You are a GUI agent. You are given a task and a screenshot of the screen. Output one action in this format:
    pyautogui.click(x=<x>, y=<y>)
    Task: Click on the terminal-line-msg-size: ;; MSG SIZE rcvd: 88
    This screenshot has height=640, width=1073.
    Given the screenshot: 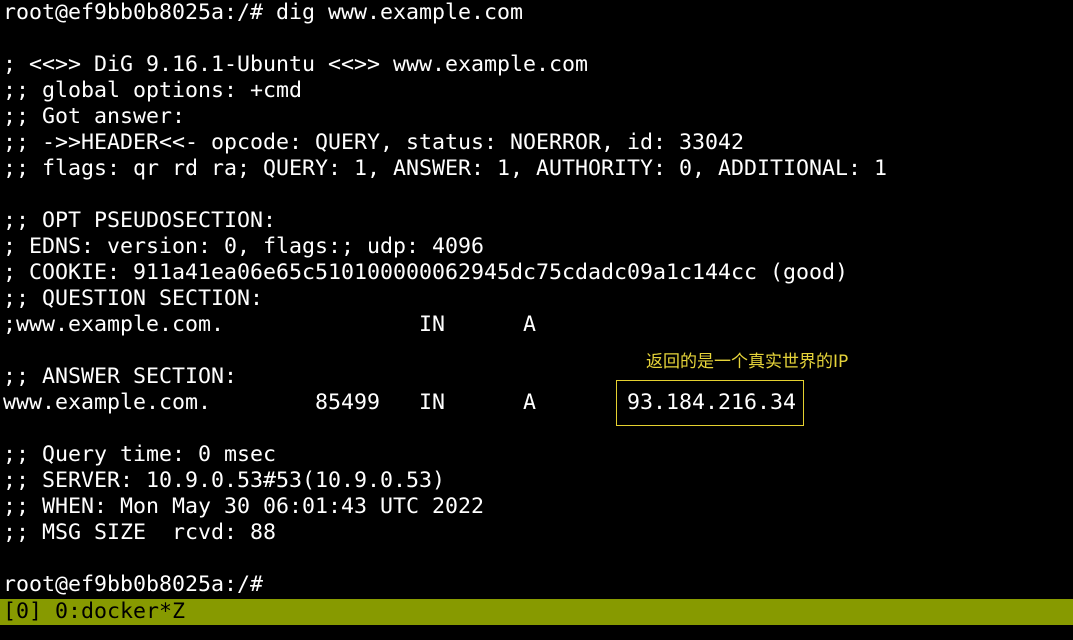 What is the action you would take?
    pyautogui.click(x=140, y=532)
    